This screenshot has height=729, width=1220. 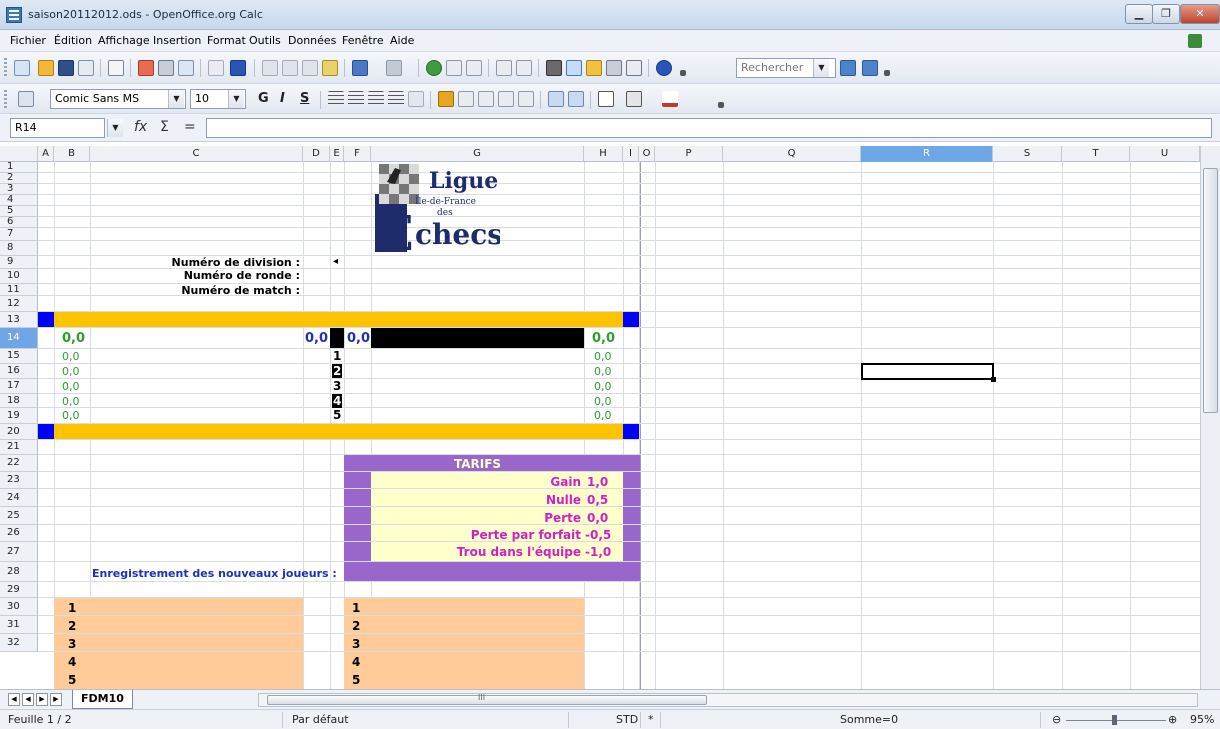 What do you see at coordinates (506, 99) in the screenshot?
I see `add-decimal-icon` at bounding box center [506, 99].